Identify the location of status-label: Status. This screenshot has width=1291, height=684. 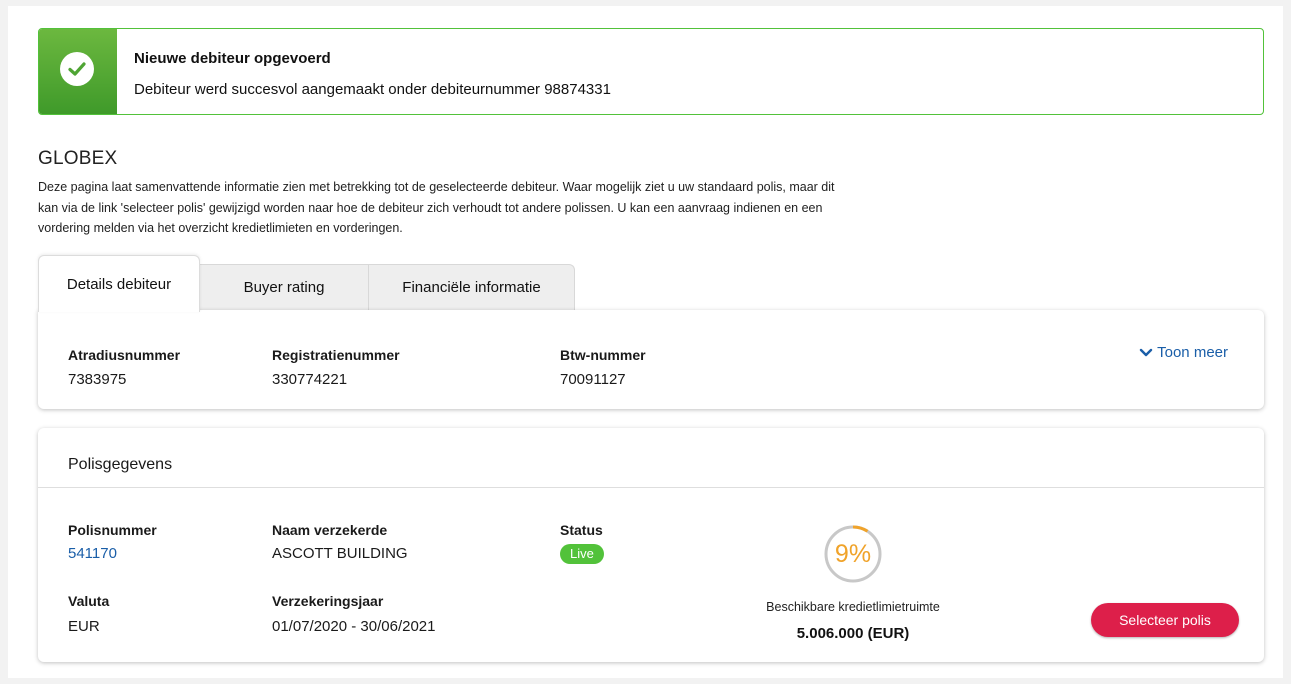
(581, 530).